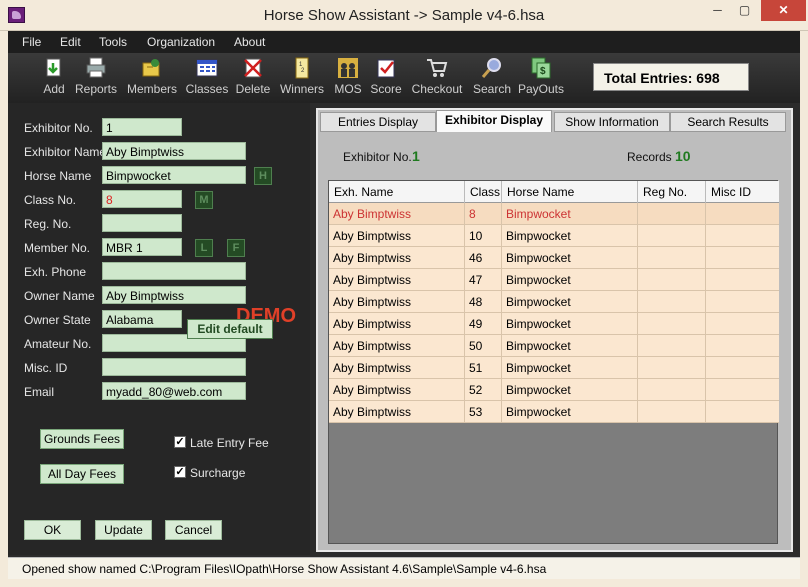 This screenshot has height=587, width=808. I want to click on table-row: Aby Bimptwiss 48 Bimpwocket, so click(554, 302).